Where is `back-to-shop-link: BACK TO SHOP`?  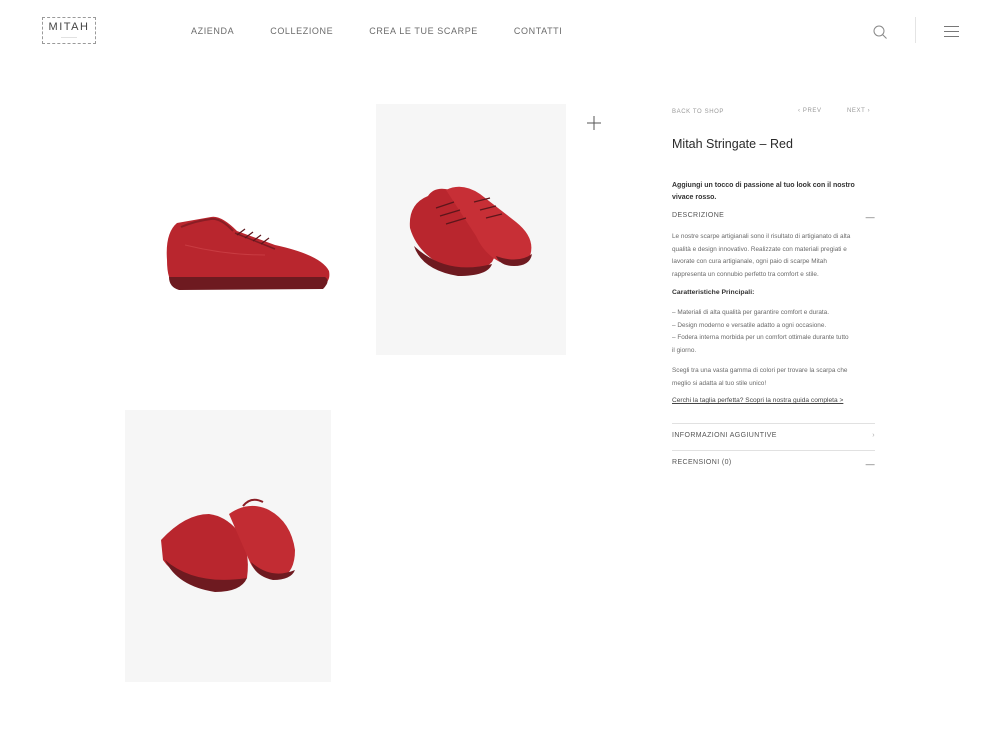
back-to-shop-link: BACK TO SHOP is located at coordinates (698, 112).